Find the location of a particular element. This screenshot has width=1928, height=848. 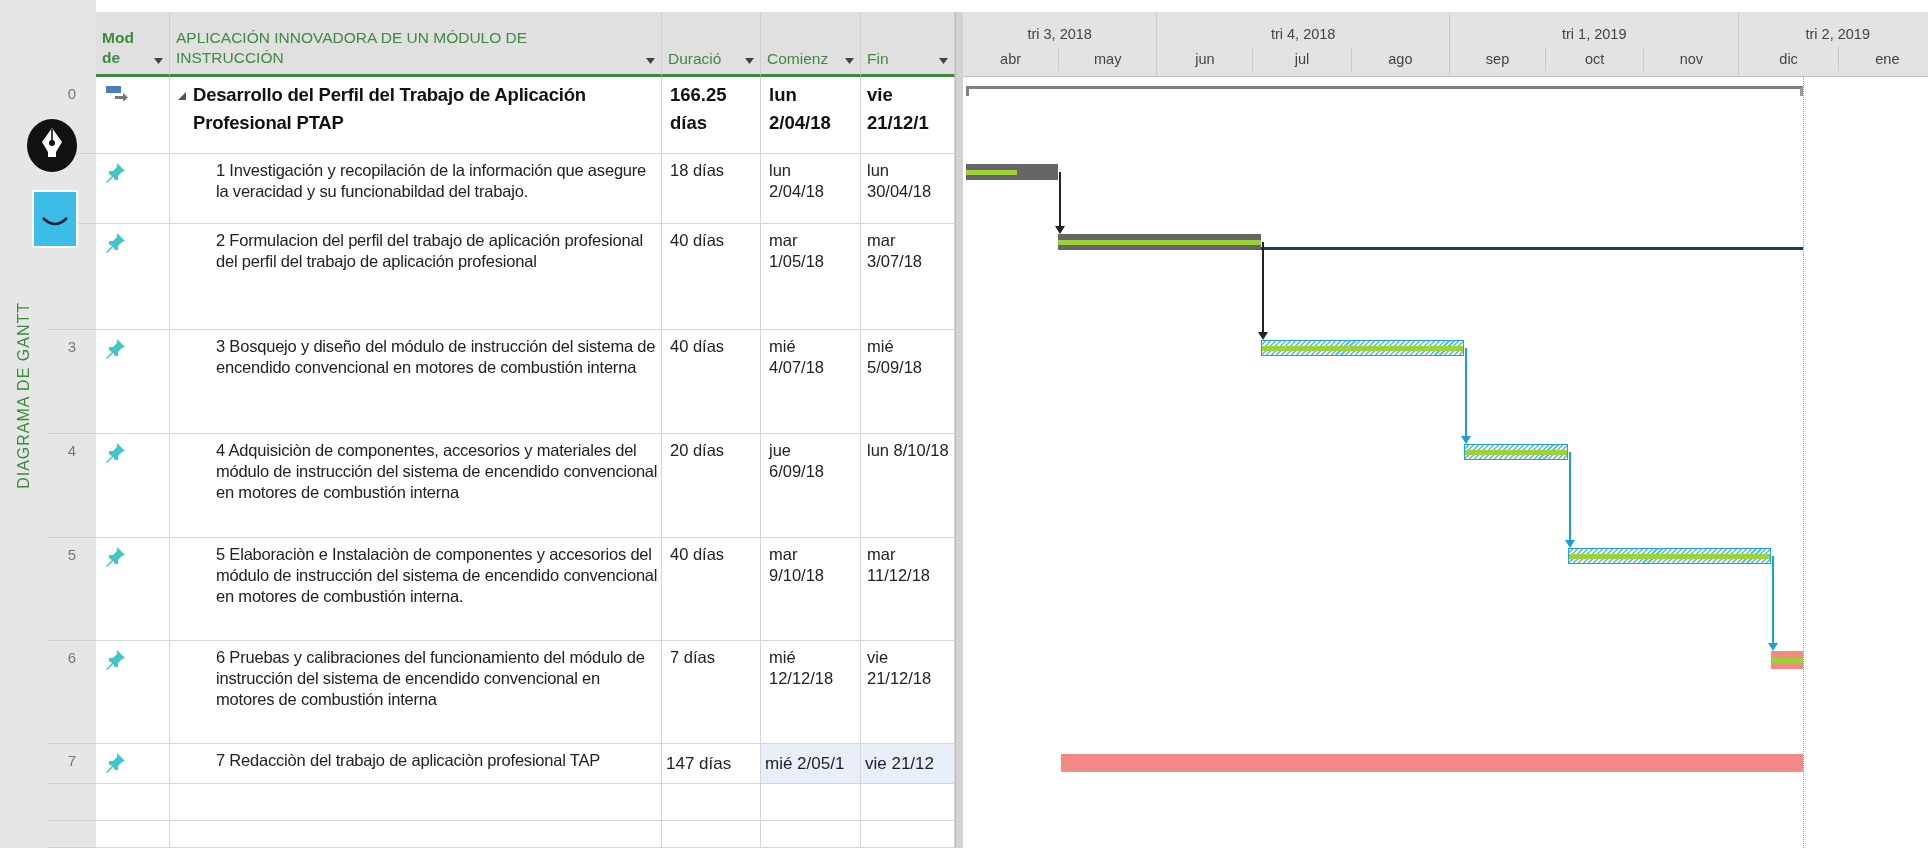

start-date-cell: mié 2/05/1 is located at coordinates (811, 764).